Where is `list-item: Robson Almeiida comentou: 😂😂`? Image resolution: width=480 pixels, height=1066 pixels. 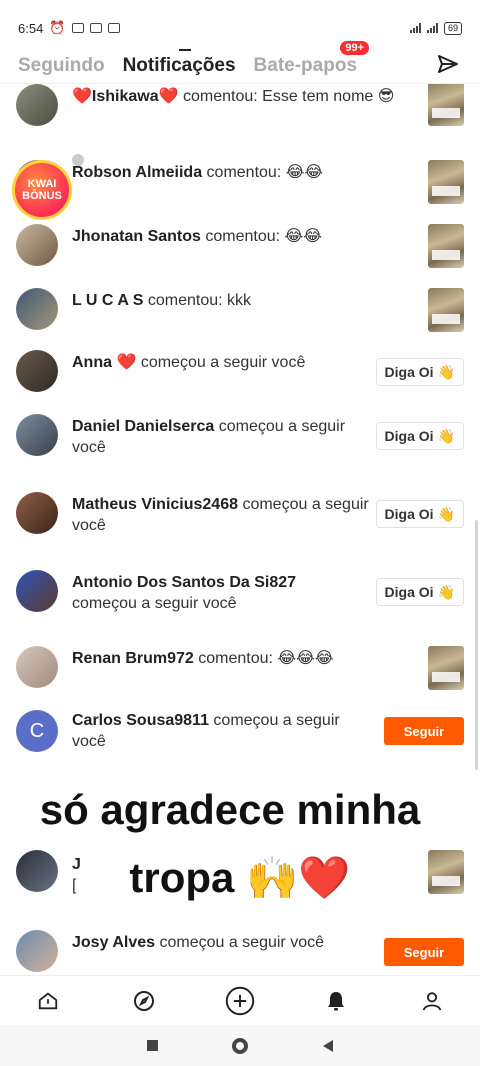 list-item: Robson Almeiida comentou: 😂😂 is located at coordinates (240, 192).